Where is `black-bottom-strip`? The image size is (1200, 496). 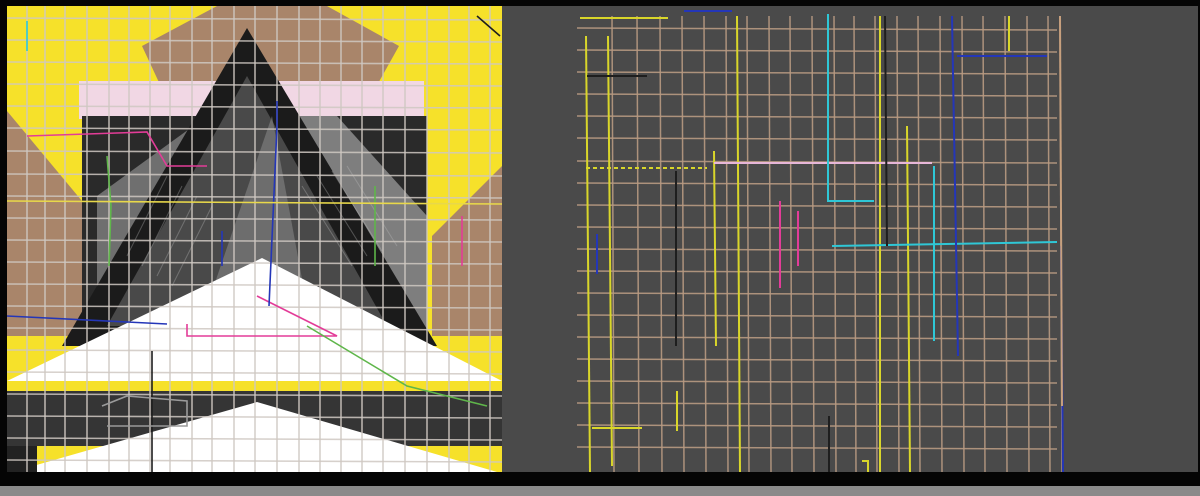 black-bottom-strip is located at coordinates (22, 459).